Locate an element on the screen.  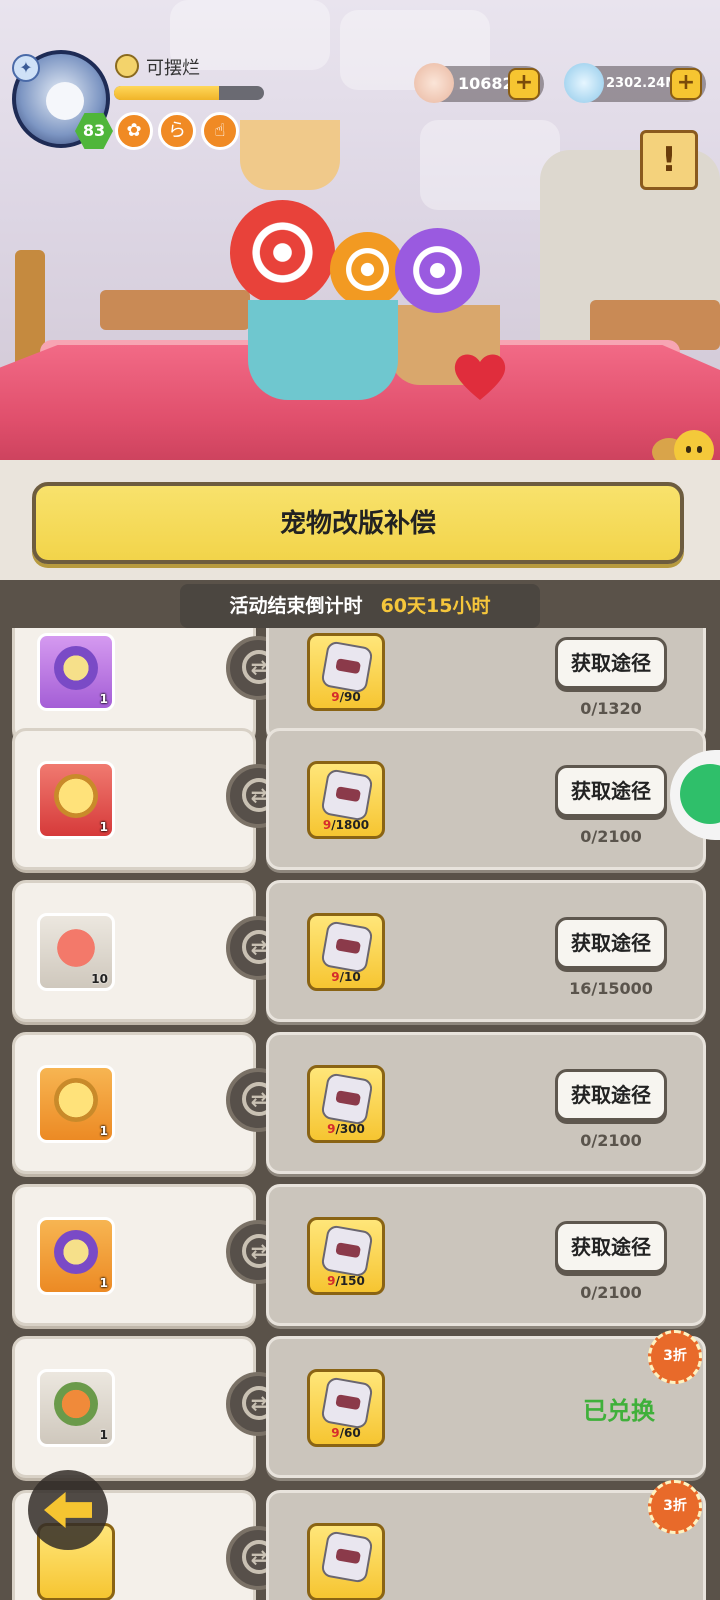
crystal-icon is located at coordinates (584, 83).